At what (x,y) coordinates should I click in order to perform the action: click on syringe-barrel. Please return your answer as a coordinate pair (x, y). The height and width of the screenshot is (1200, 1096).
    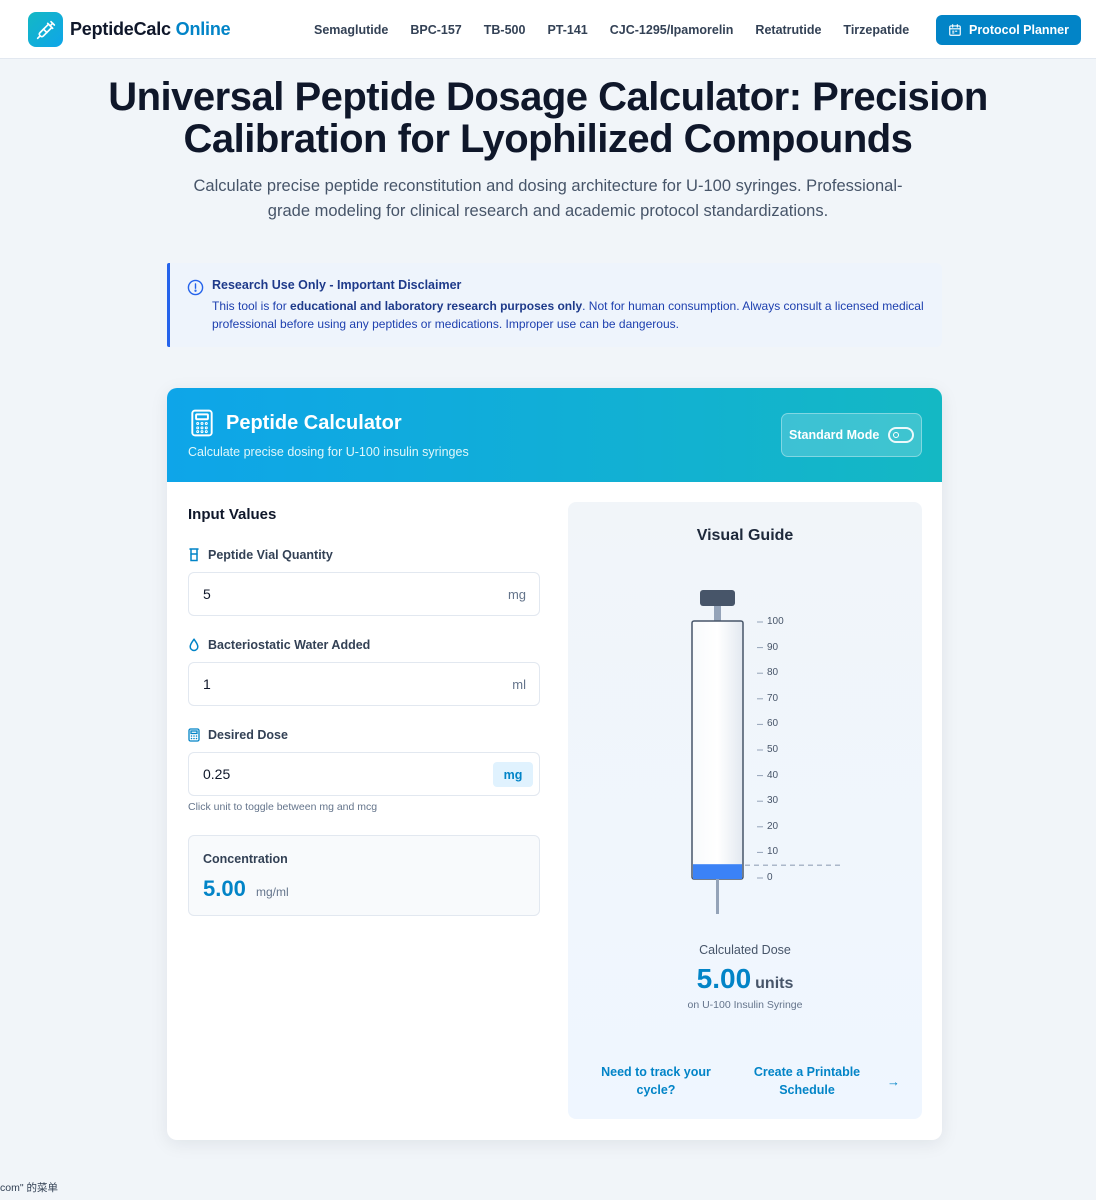
    Looking at the image, I should click on (717, 750).